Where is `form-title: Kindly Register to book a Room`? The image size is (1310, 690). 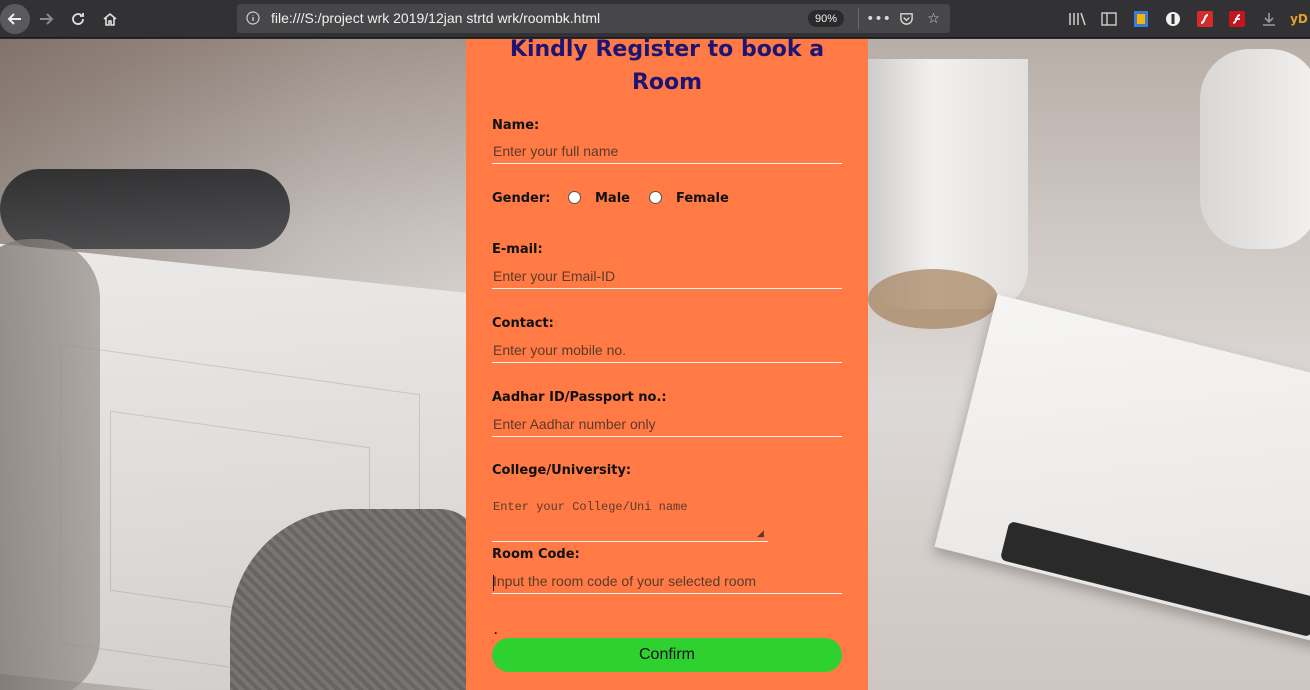 form-title: Kindly Register to book a Room is located at coordinates (667, 66).